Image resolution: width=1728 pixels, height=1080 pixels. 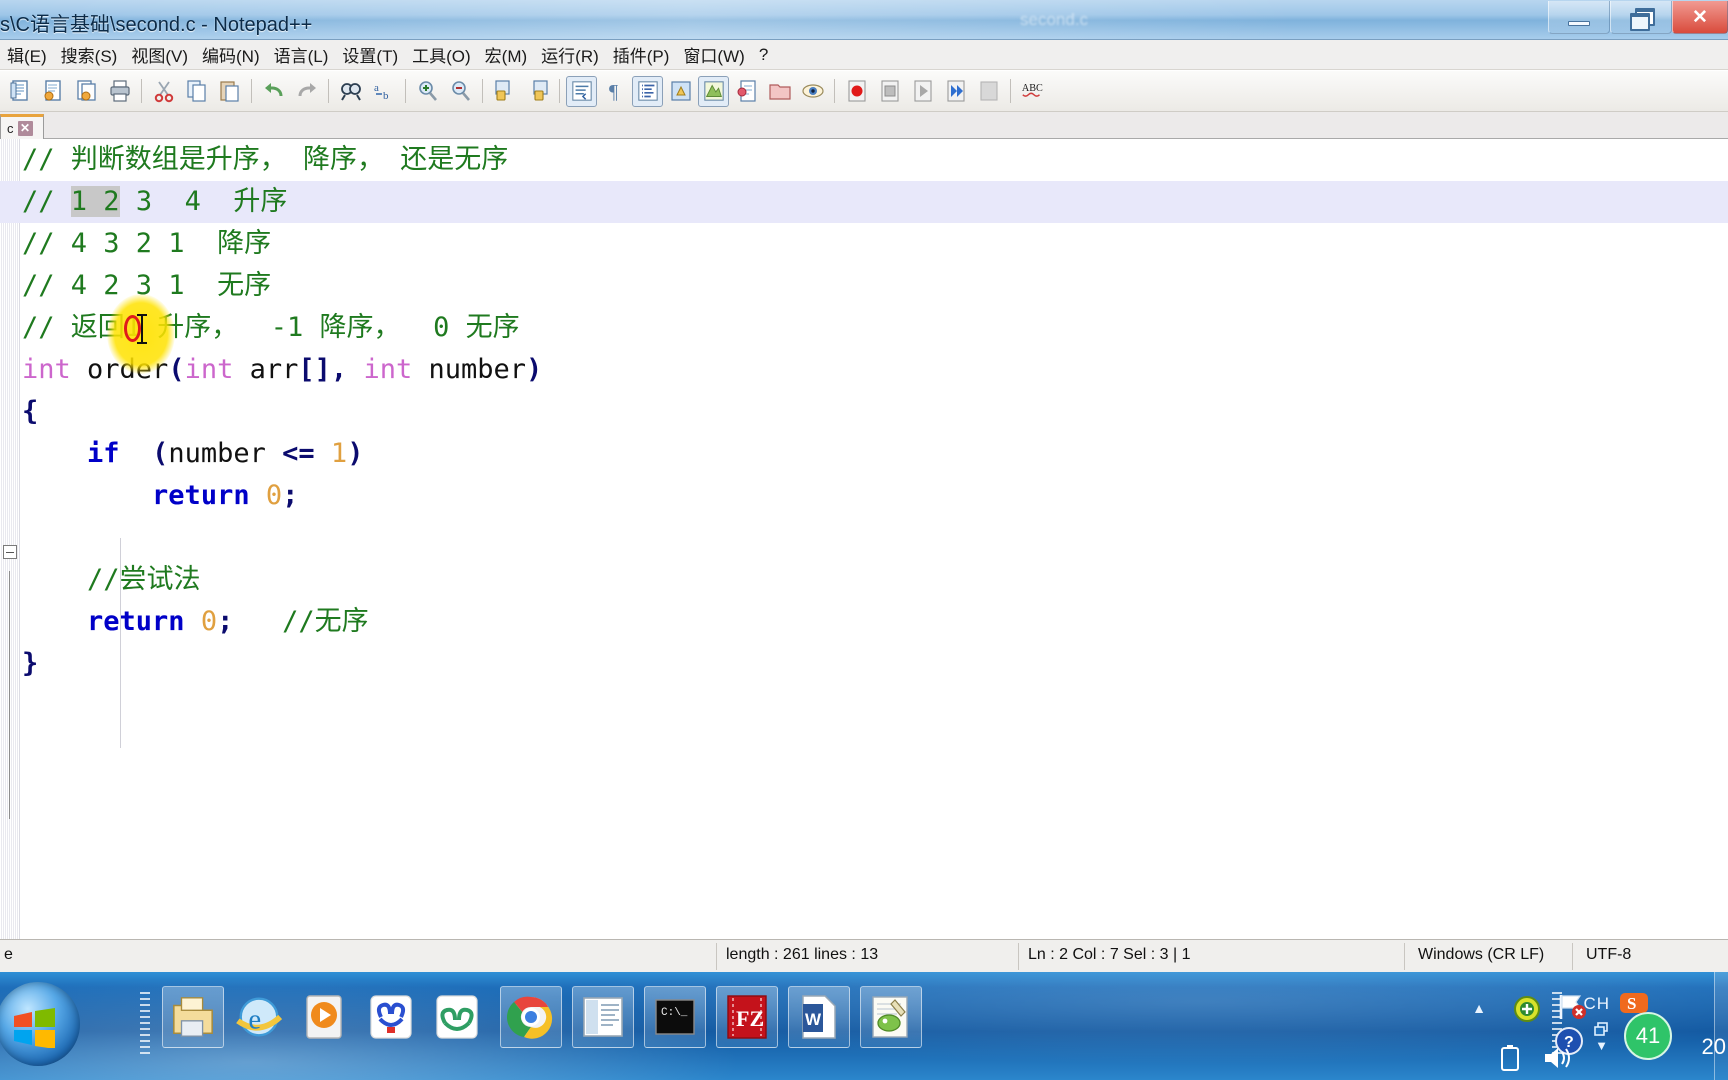 I want to click on folder-as-workspace-icon, so click(x=779, y=91).